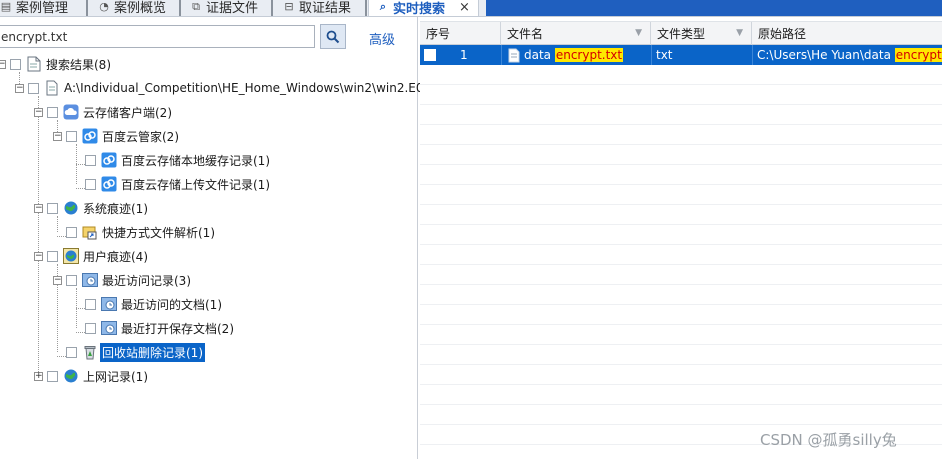 Image resolution: width=942 pixels, height=459 pixels. What do you see at coordinates (140, 136) in the screenshot?
I see `tree-node-label: 百度云管家(2)` at bounding box center [140, 136].